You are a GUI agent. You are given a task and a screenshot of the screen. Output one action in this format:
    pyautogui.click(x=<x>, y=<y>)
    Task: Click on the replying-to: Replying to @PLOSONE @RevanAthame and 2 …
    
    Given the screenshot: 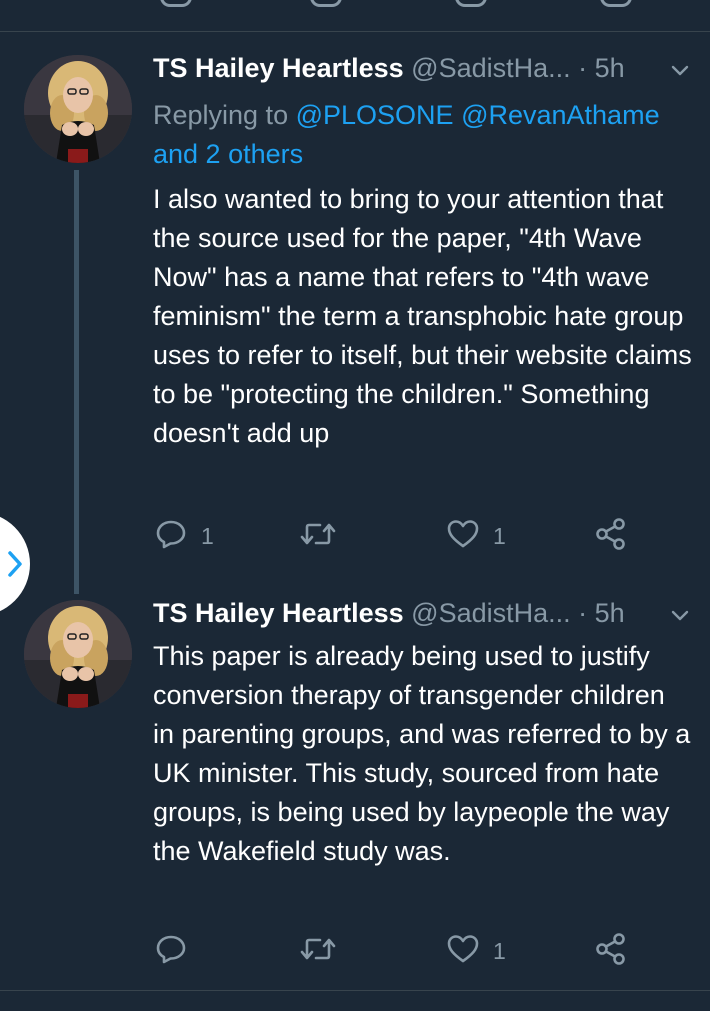 What is the action you would take?
    pyautogui.click(x=422, y=135)
    